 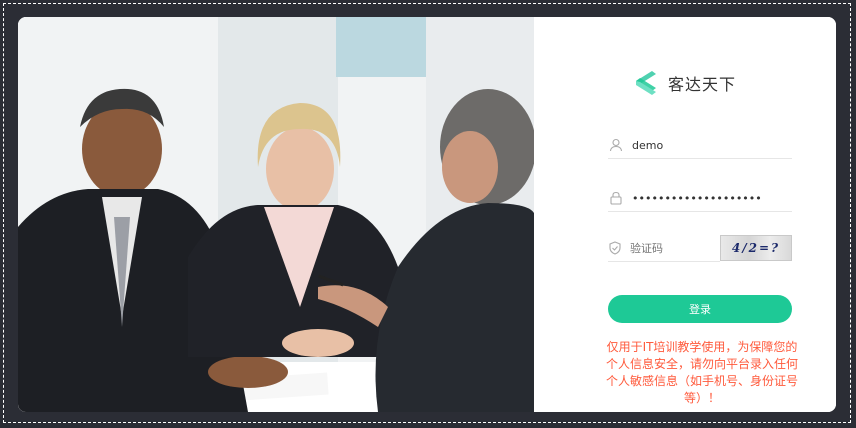 What do you see at coordinates (616, 198) in the screenshot?
I see `lock-icon` at bounding box center [616, 198].